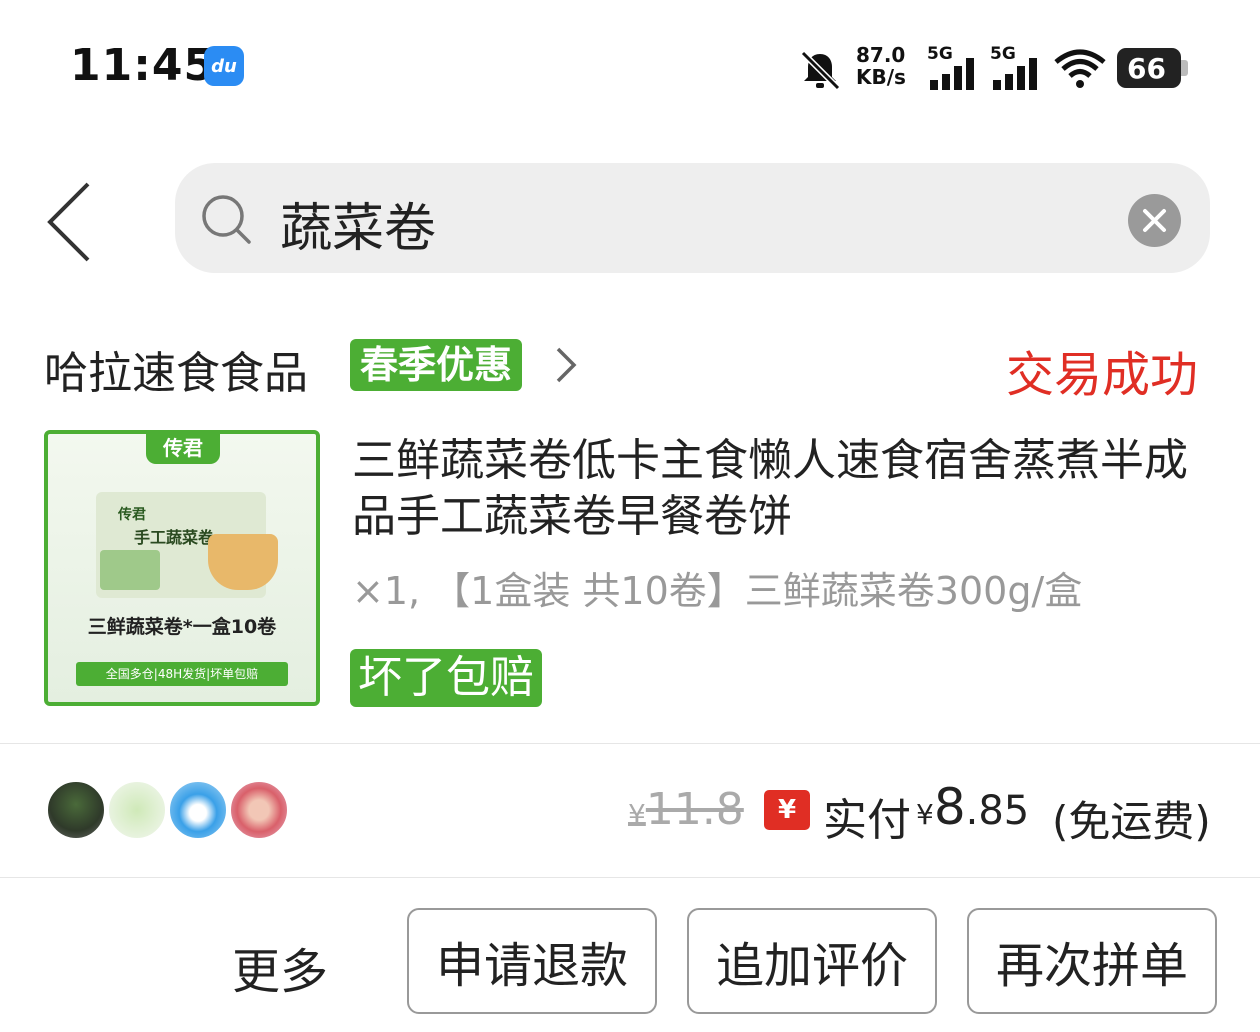 The image size is (1260, 1032). I want to click on regroup-button: 再次拼单, so click(1092, 961).